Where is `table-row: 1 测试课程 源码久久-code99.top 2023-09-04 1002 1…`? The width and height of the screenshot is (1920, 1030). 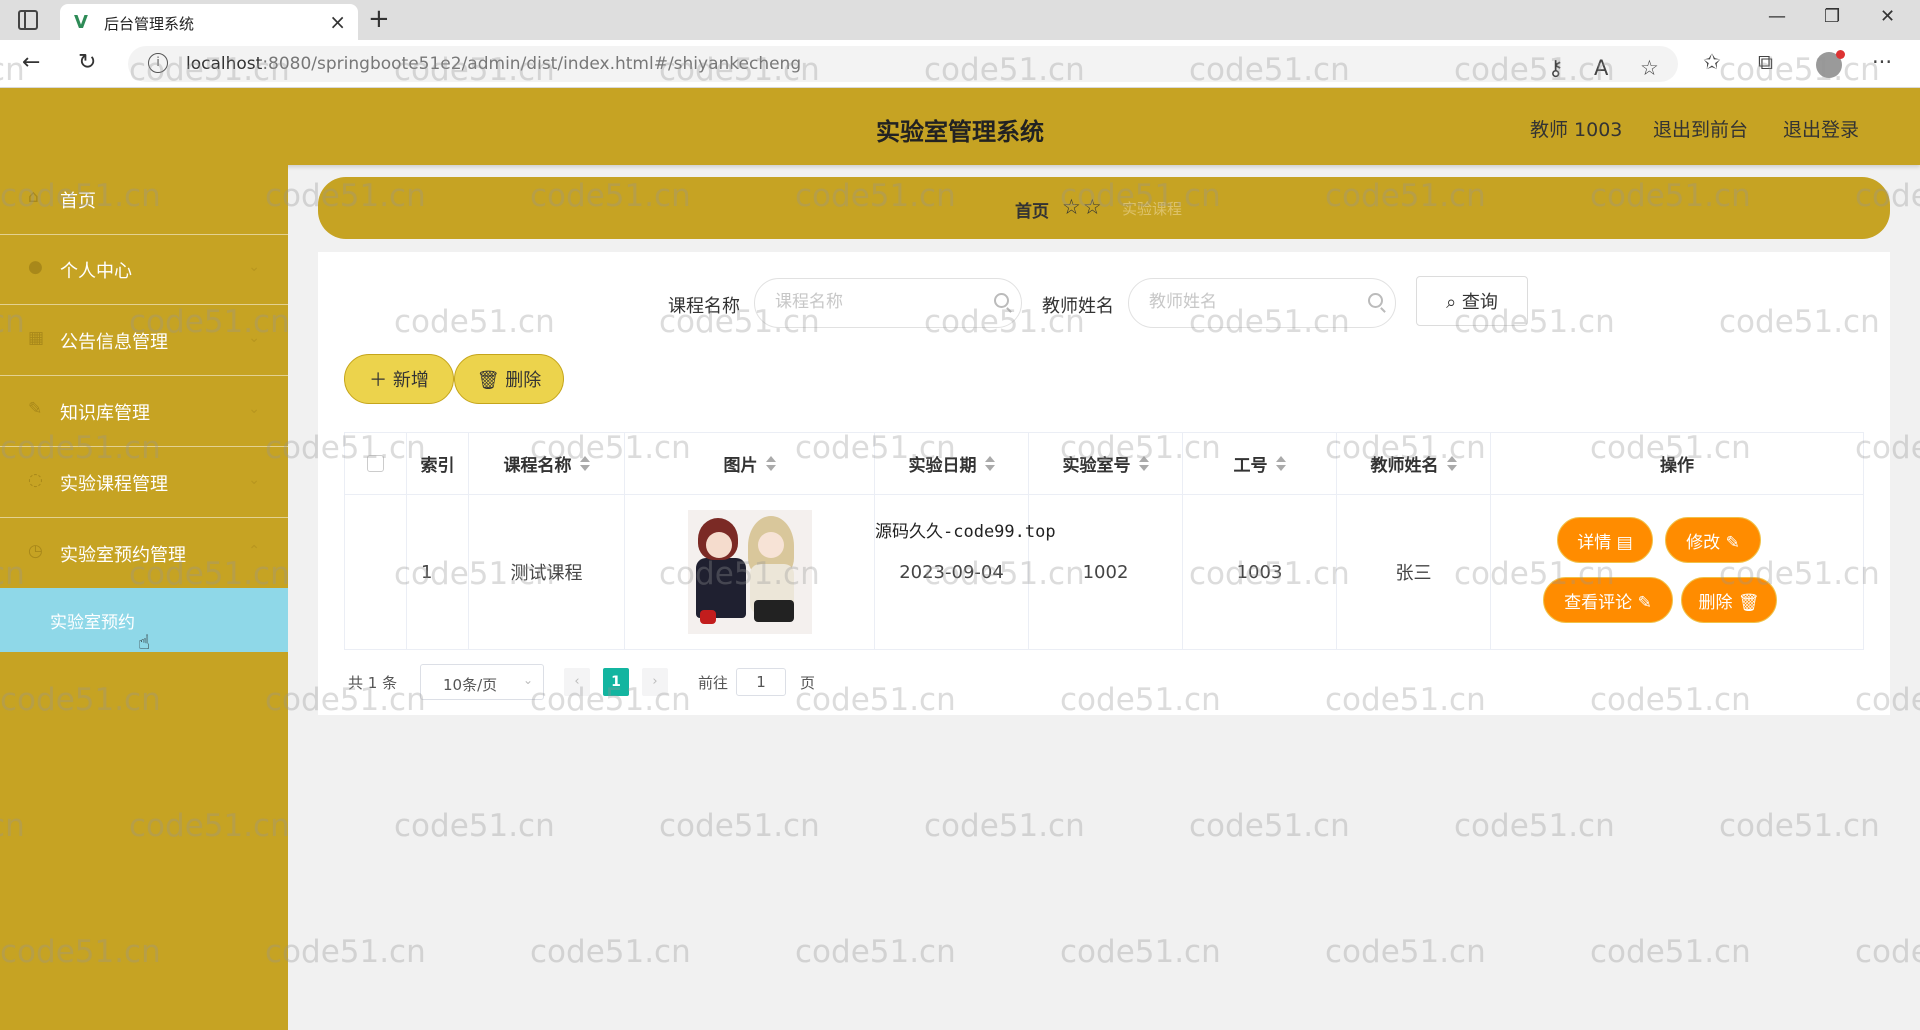
table-row: 1 测试课程 源码久久-code99.top 2023-09-04 1002 1… is located at coordinates (1104, 572).